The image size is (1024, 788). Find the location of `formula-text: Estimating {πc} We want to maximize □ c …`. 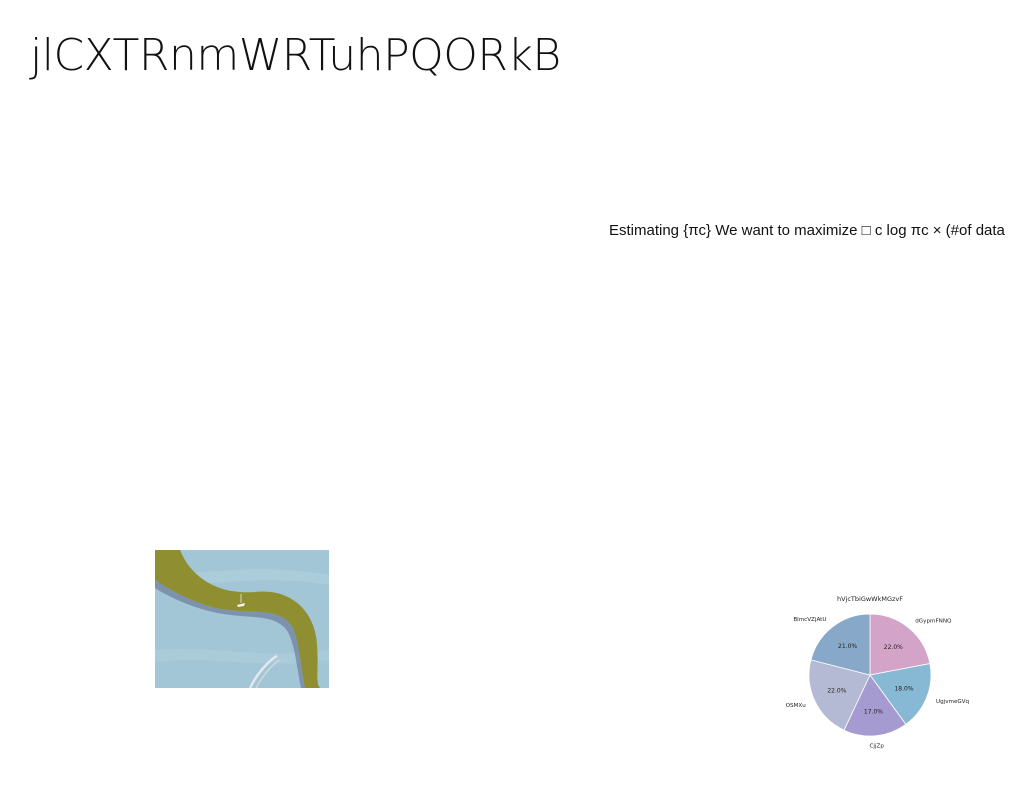

formula-text: Estimating {πc} We want to maximize □ c … is located at coordinates (807, 230).